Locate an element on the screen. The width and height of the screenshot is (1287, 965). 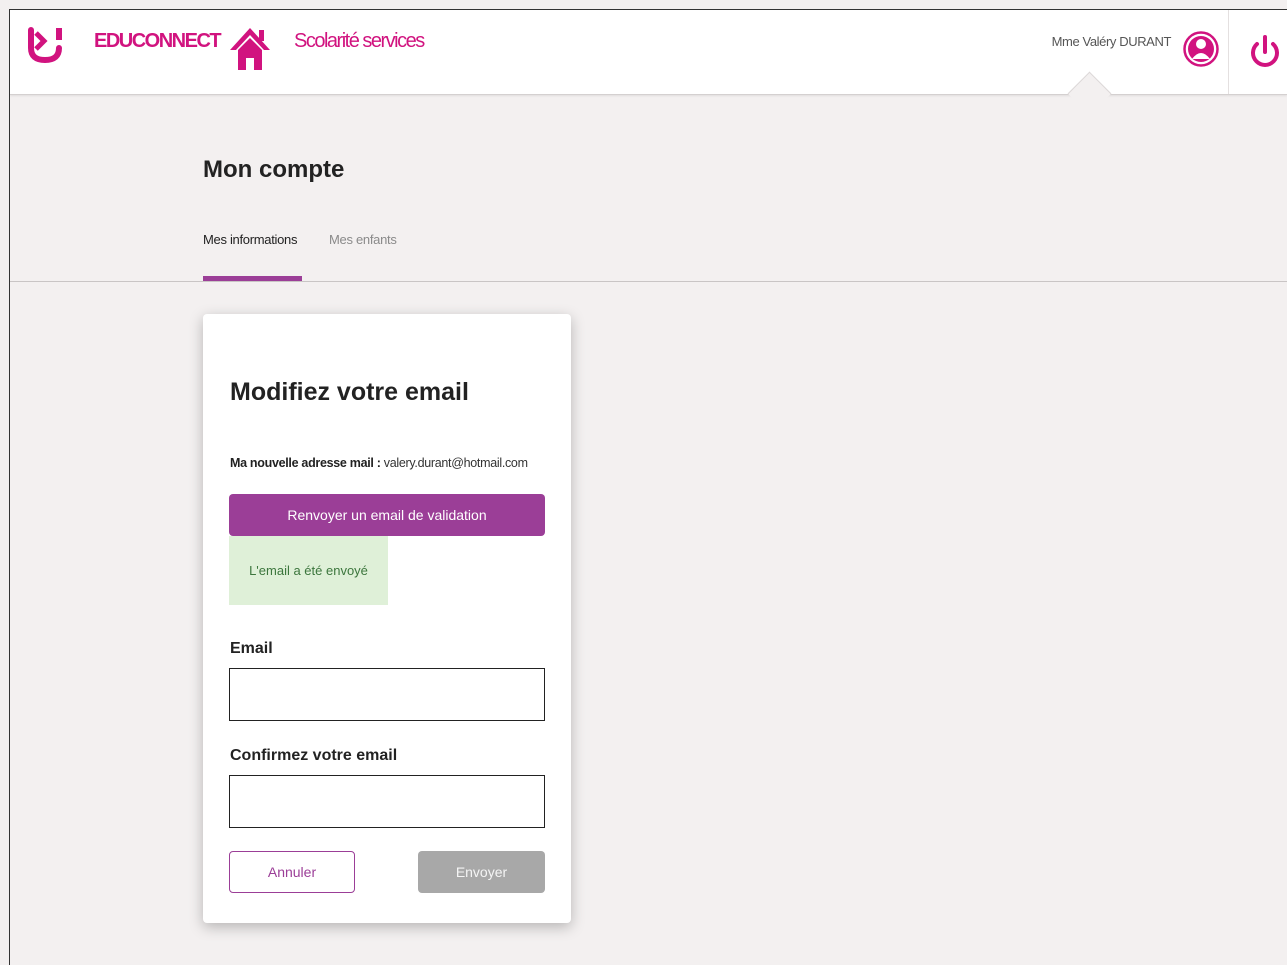
cancel-button: Annuler is located at coordinates (292, 872).